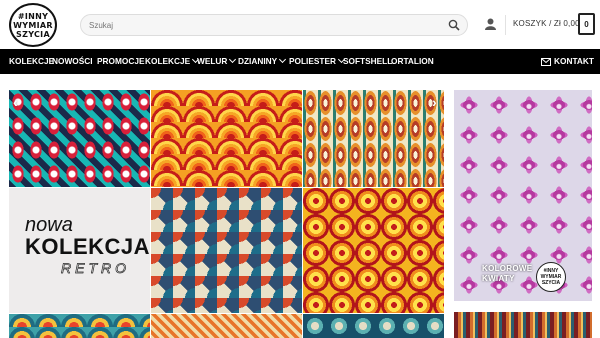 The height and width of the screenshot is (338, 600). I want to click on nav-item-welur: WELUR, so click(217, 61).